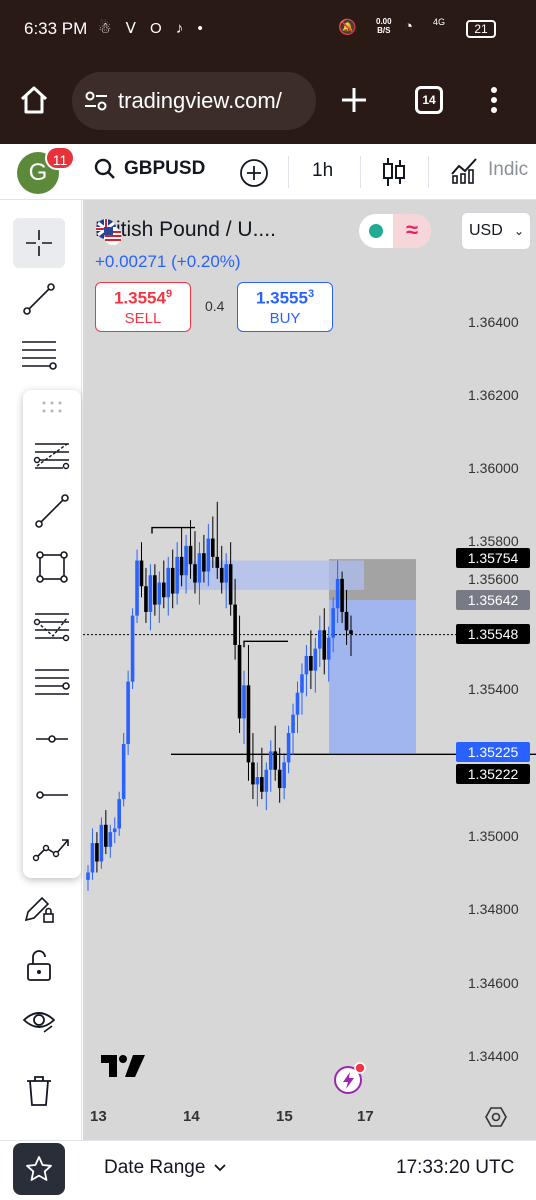 The width and height of the screenshot is (536, 1200). What do you see at coordinates (493, 634) in the screenshot?
I see `last-price-tag: 1.35548` at bounding box center [493, 634].